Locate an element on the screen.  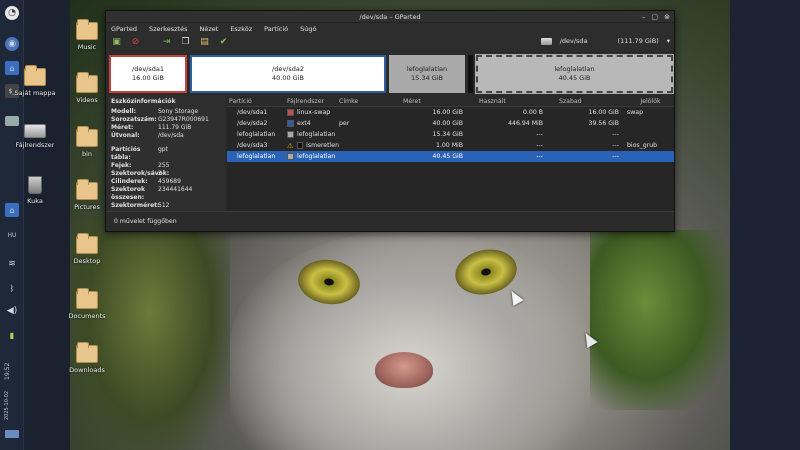
partition-block-sda1: /dev/sda1 16.00 GiB is located at coordinates (148, 74).